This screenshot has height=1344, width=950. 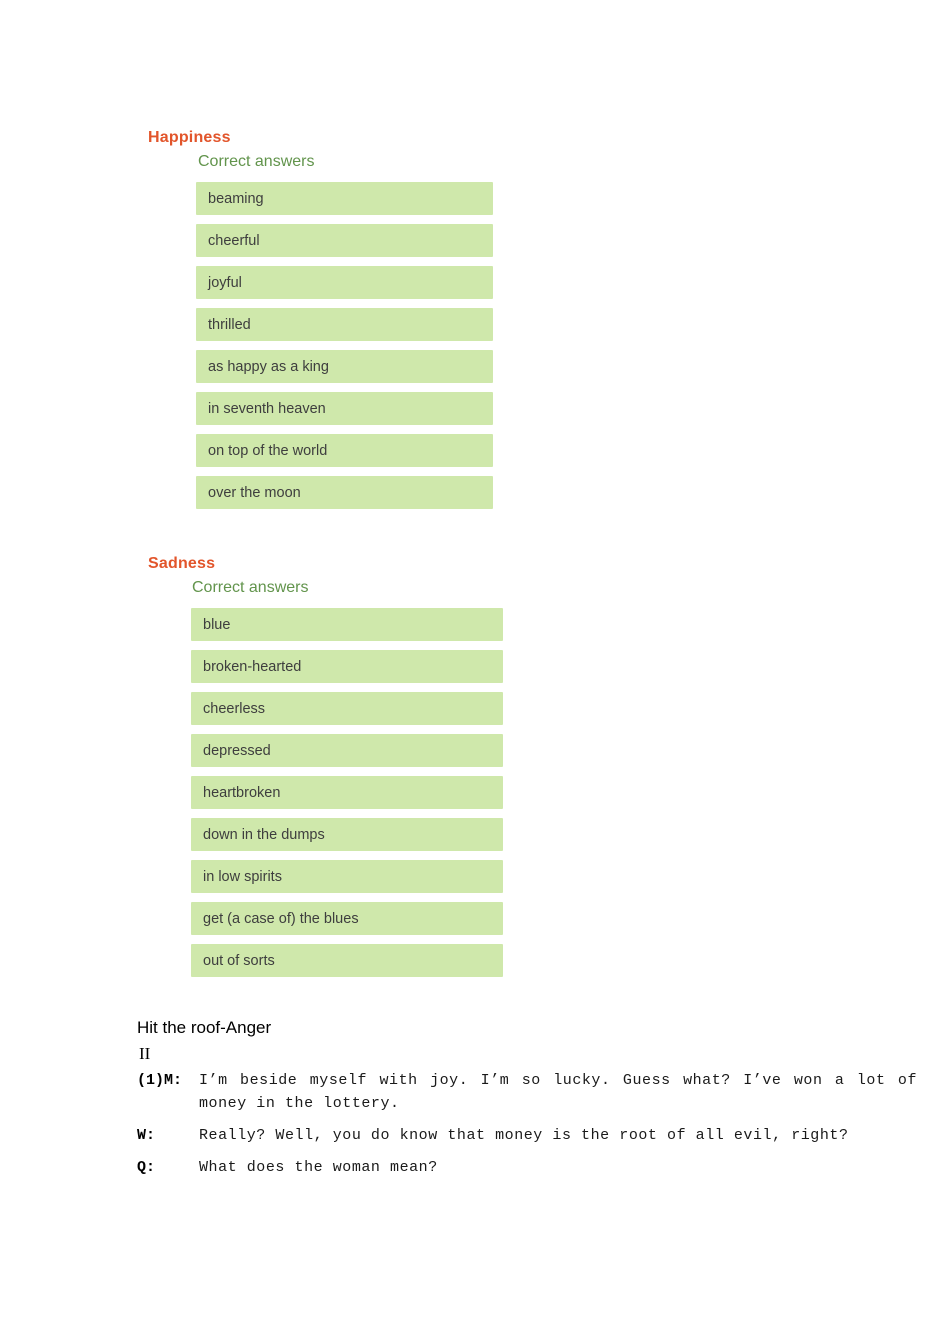 What do you see at coordinates (347, 876) in the screenshot?
I see `answer-item: in low spirits` at bounding box center [347, 876].